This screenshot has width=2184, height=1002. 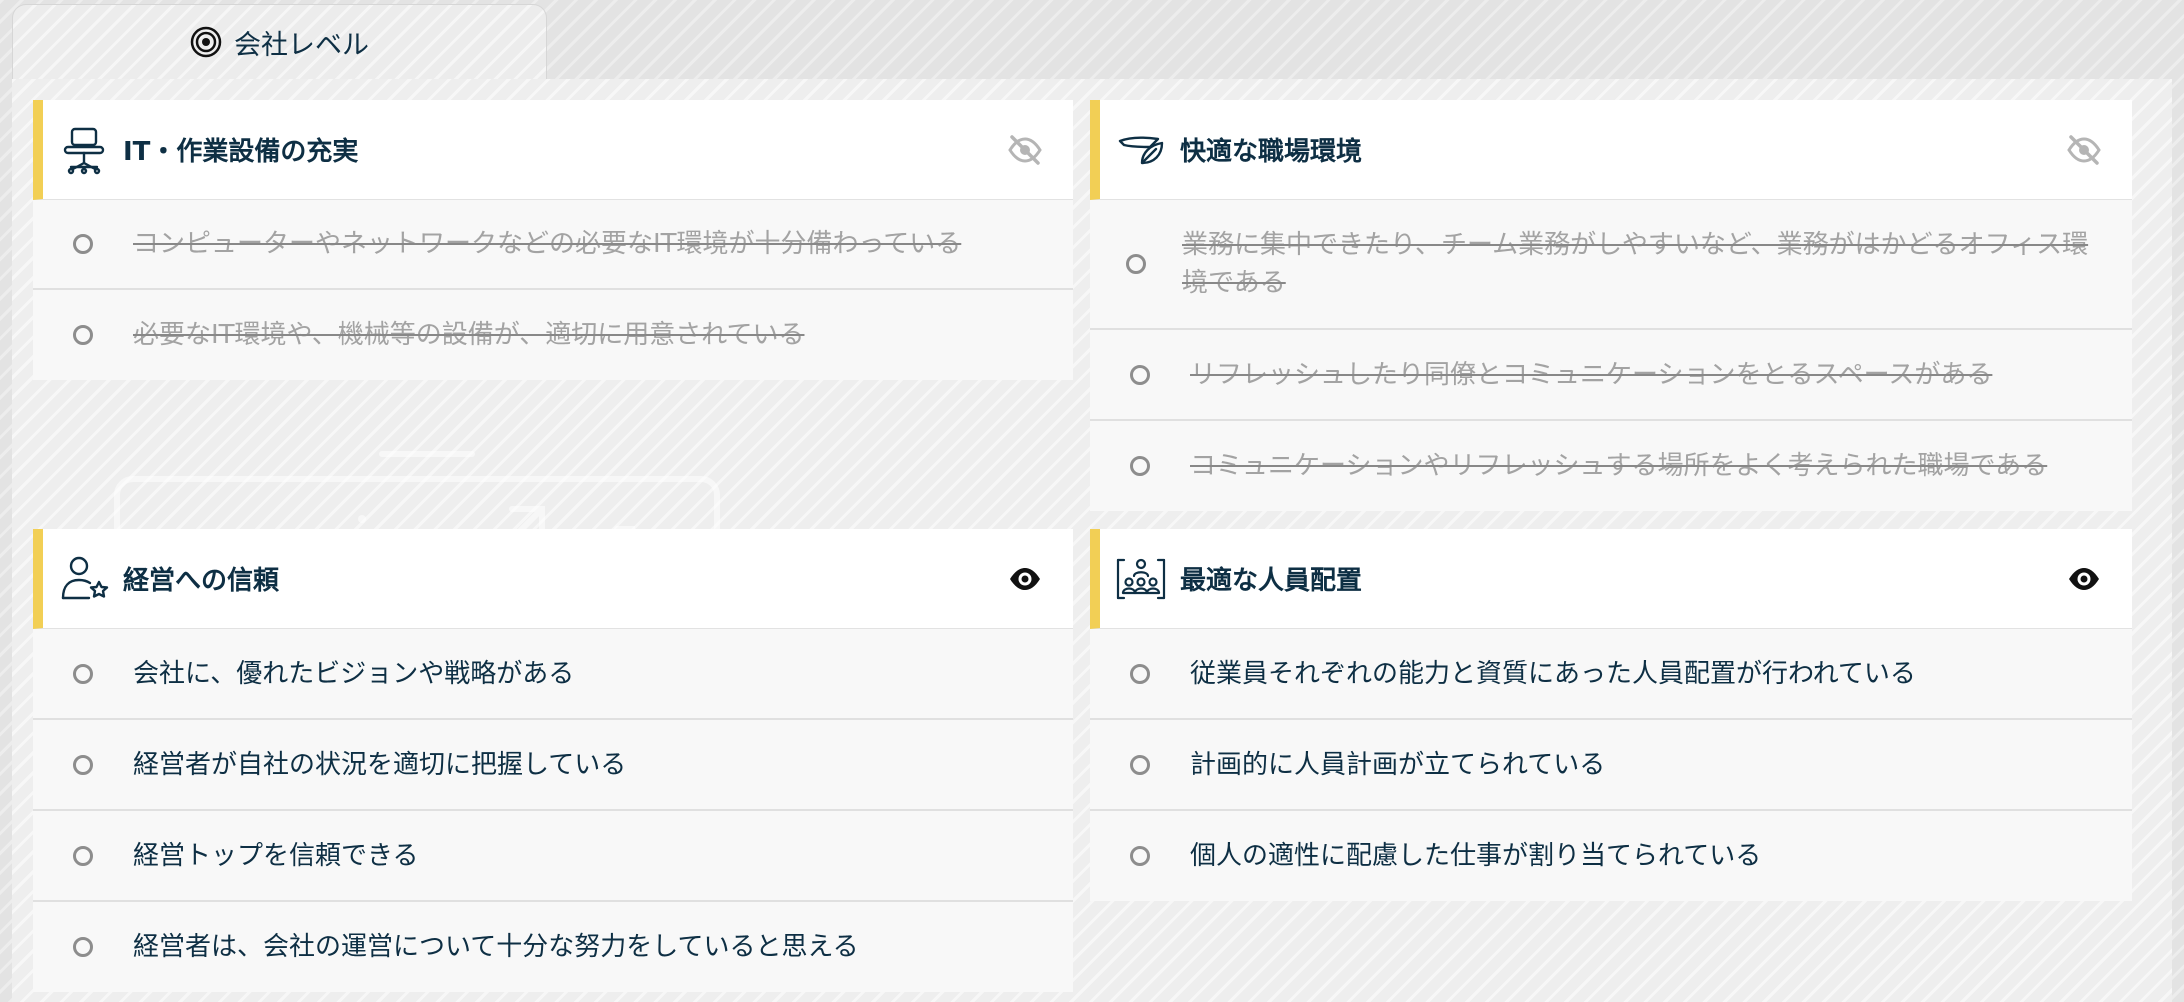 I want to click on item-text: 業務に集中できたり、チーム業務がしやすいなど、業務がはかどるオフィス環境である, so click(x=1635, y=264).